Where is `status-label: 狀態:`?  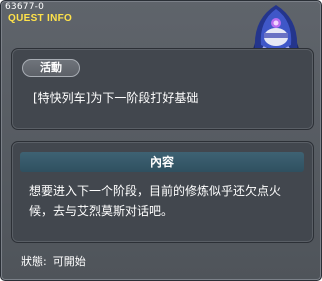 status-label: 狀態: is located at coordinates (34, 261).